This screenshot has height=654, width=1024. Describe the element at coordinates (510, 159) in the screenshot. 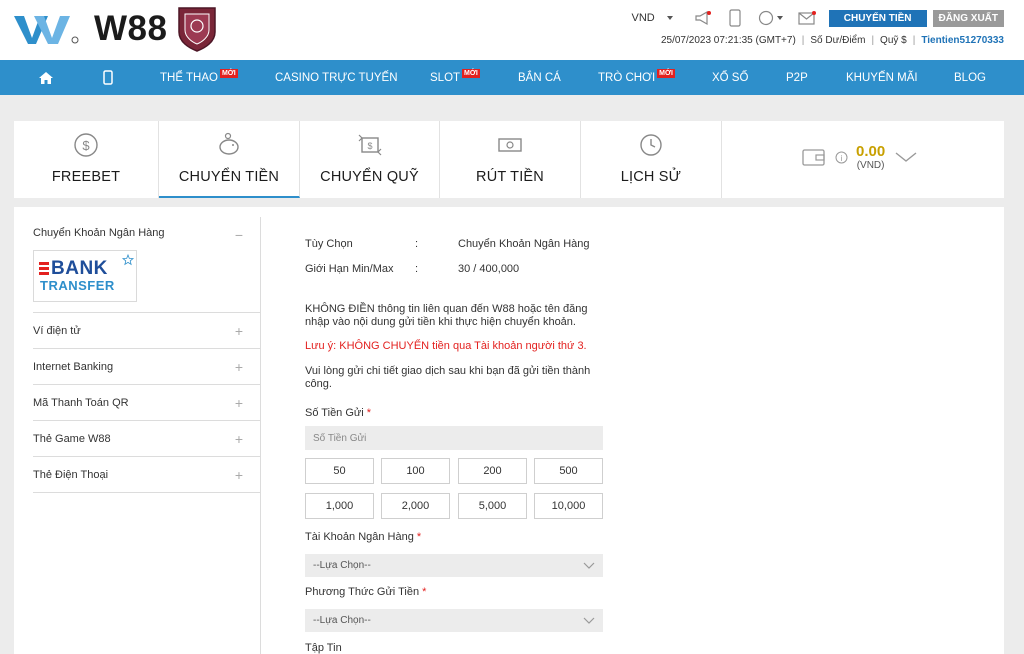

I see `tab-withdraw: RÚT TIỀN` at that location.